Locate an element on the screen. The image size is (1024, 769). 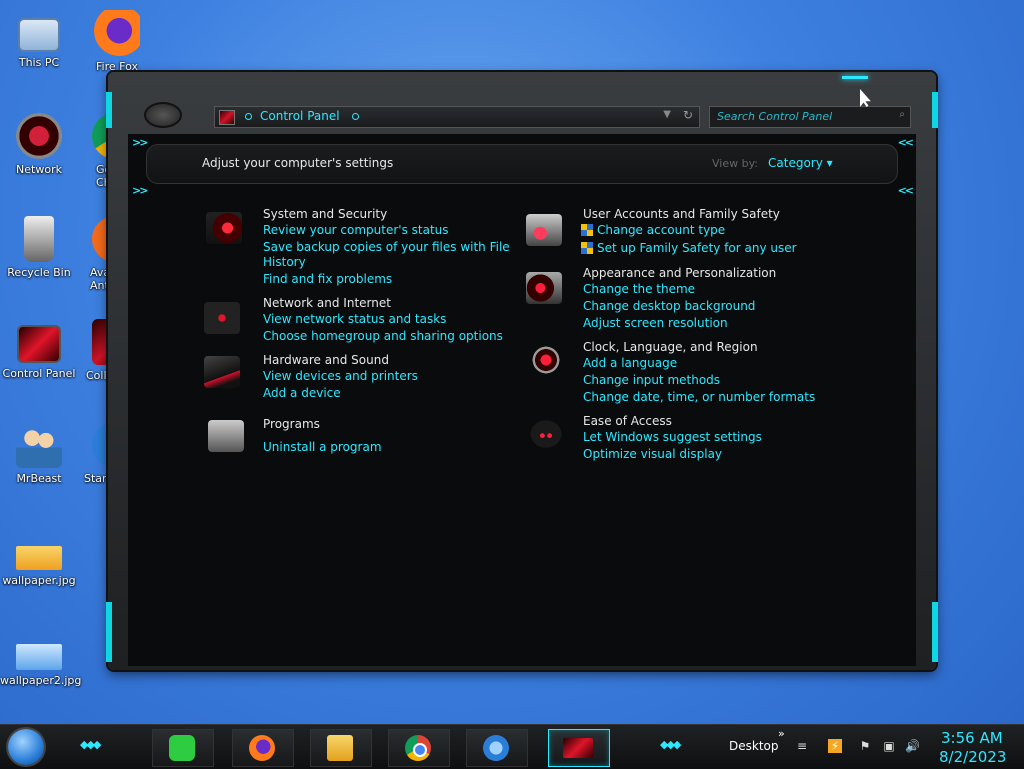
desktop-icon-this-pc: This PC is located at coordinates (39, 39).